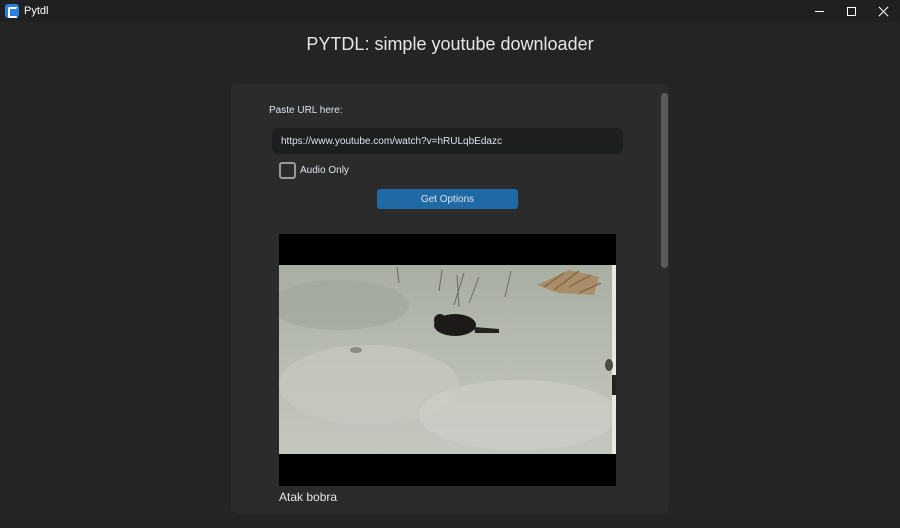  I want to click on window-title: Pytdl, so click(36, 11).